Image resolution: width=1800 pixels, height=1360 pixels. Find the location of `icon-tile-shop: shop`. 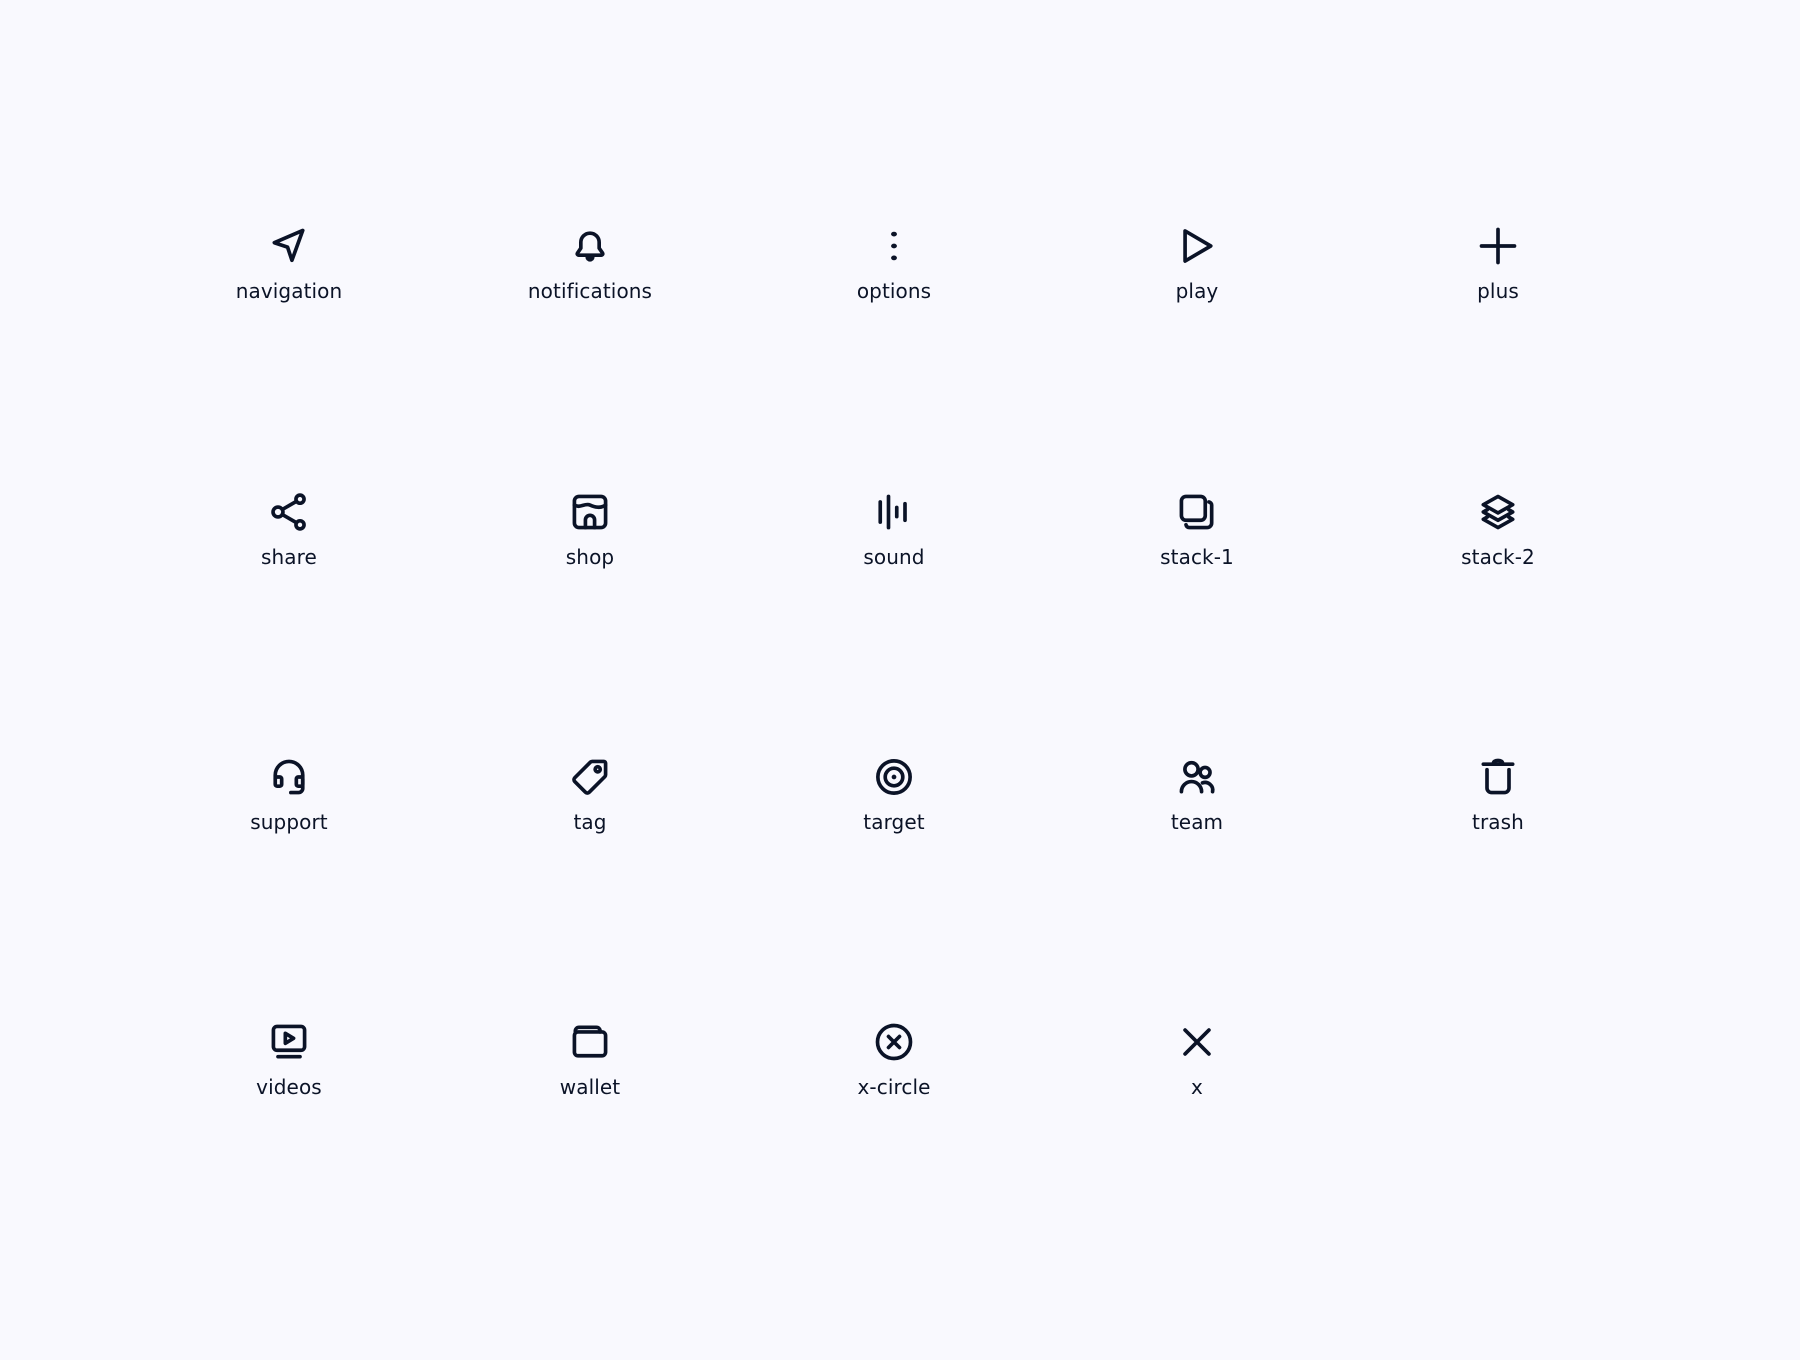

icon-tile-shop: shop is located at coordinates (590, 540).